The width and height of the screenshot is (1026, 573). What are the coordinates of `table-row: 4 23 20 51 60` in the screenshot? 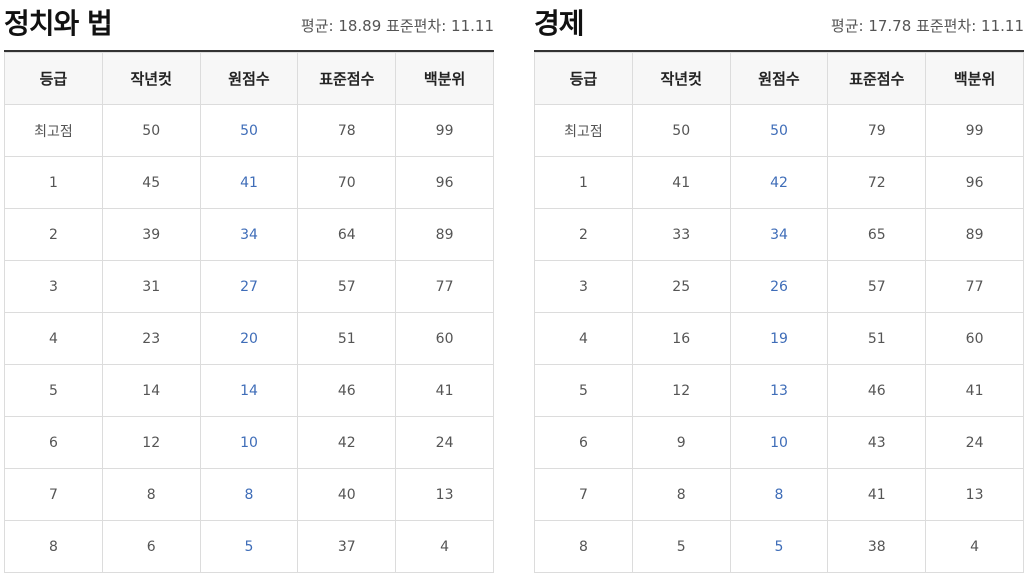 It's located at (249, 338).